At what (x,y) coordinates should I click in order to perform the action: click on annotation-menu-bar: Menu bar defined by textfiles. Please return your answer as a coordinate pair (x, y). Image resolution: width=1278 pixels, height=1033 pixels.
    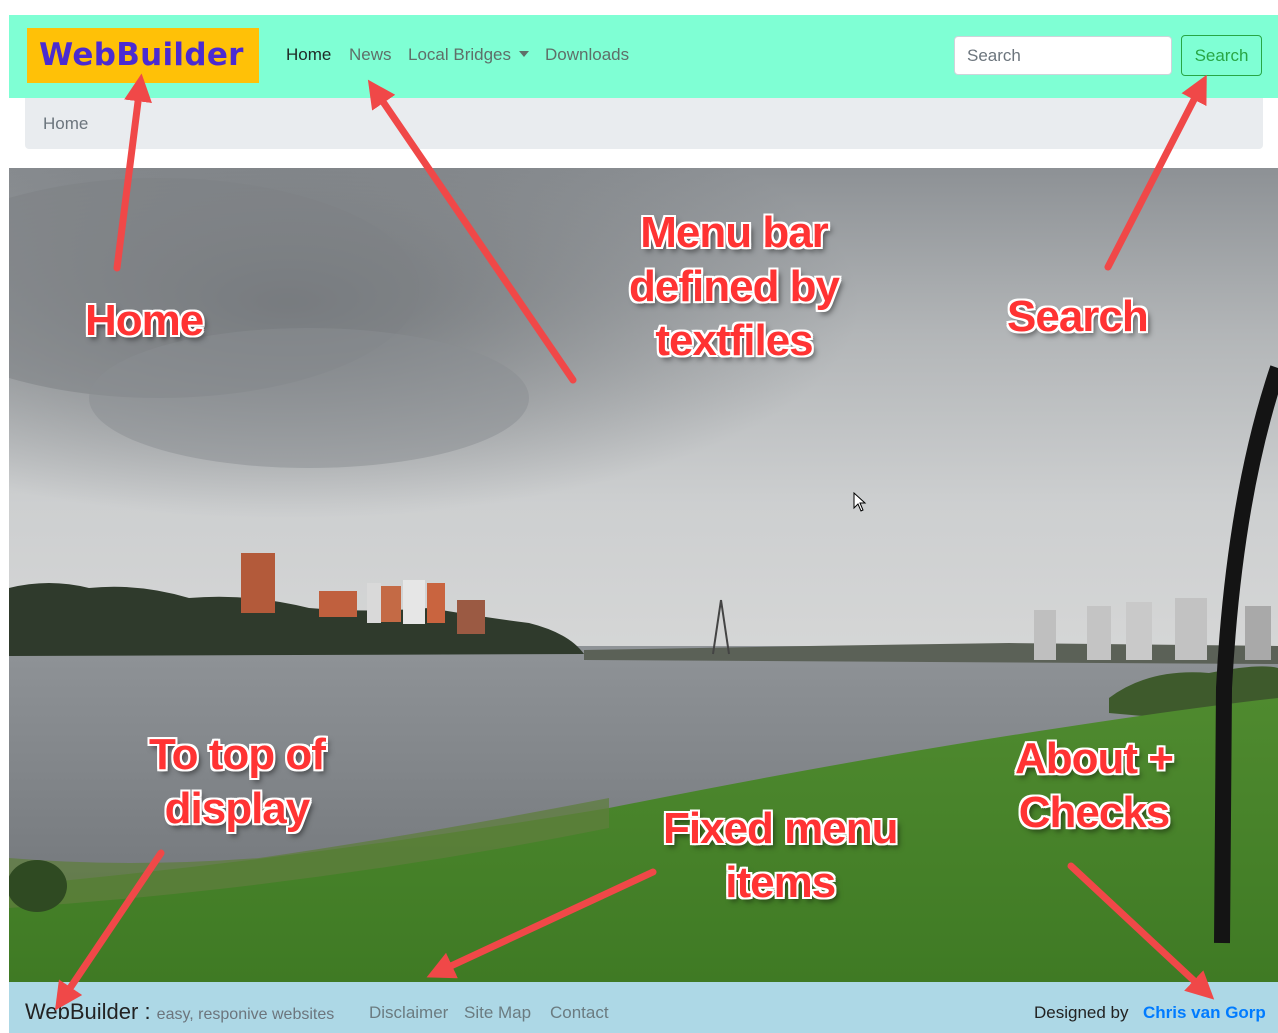
    Looking at the image, I should click on (734, 287).